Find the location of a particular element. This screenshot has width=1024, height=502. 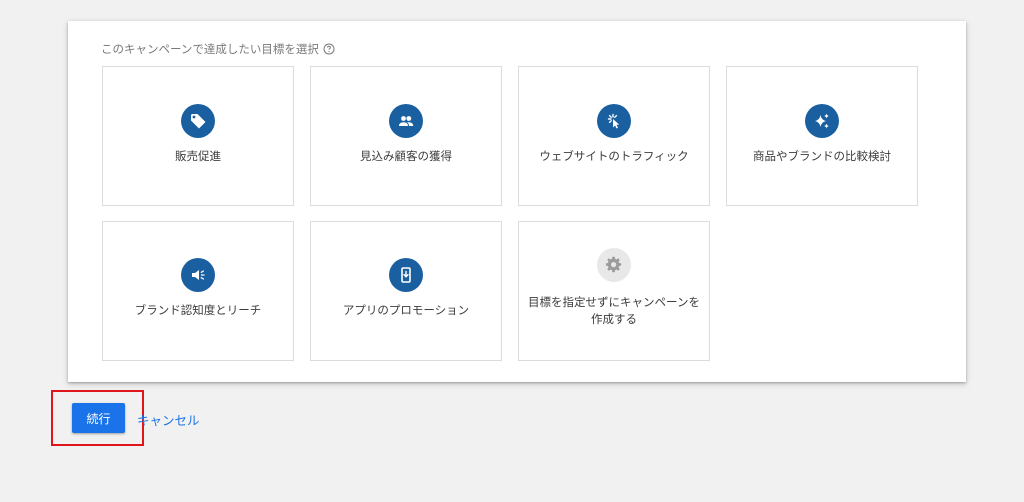

goal-tile-app-promotion: アプリのプロモーション is located at coordinates (406, 291).